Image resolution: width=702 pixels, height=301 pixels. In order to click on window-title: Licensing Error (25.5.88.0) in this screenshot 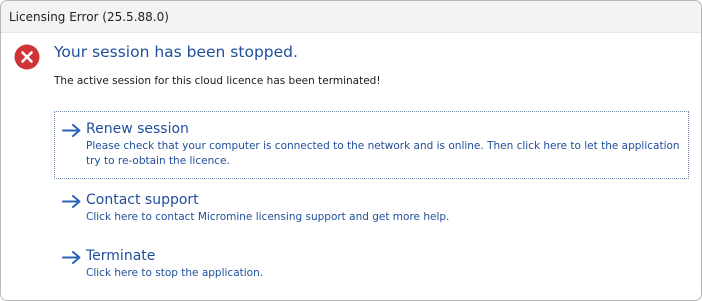, I will do `click(89, 16)`.